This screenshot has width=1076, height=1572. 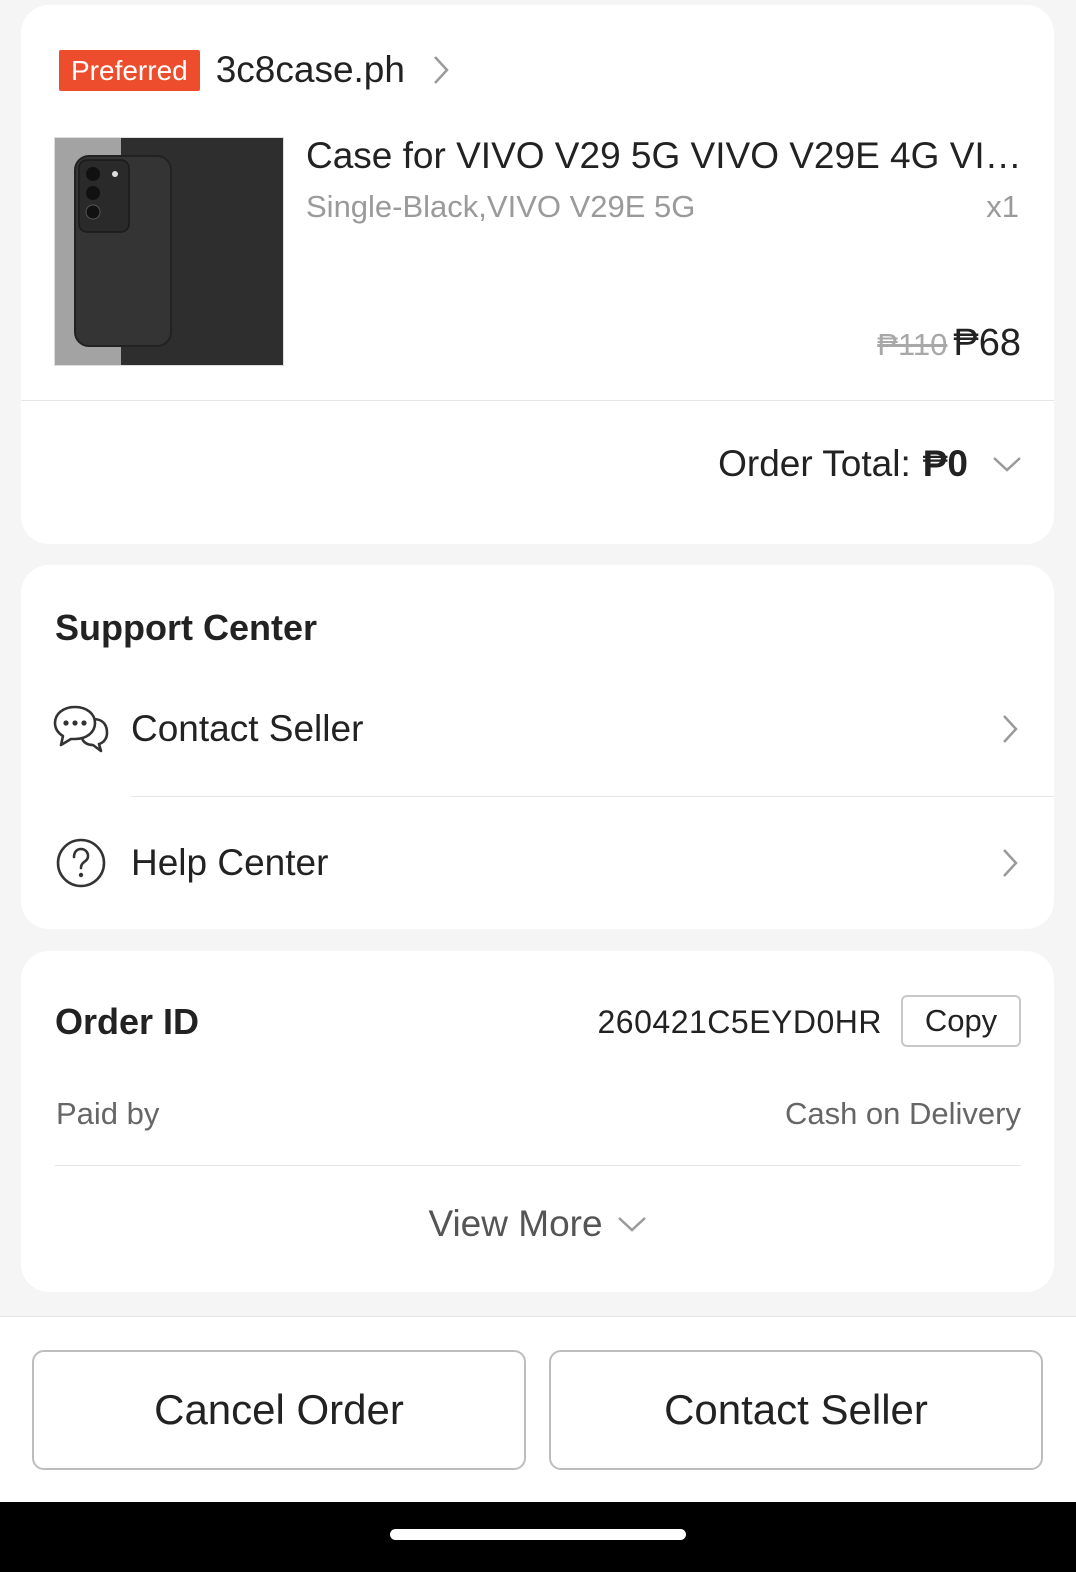 I want to click on question-circle-icon, so click(x=81, y=863).